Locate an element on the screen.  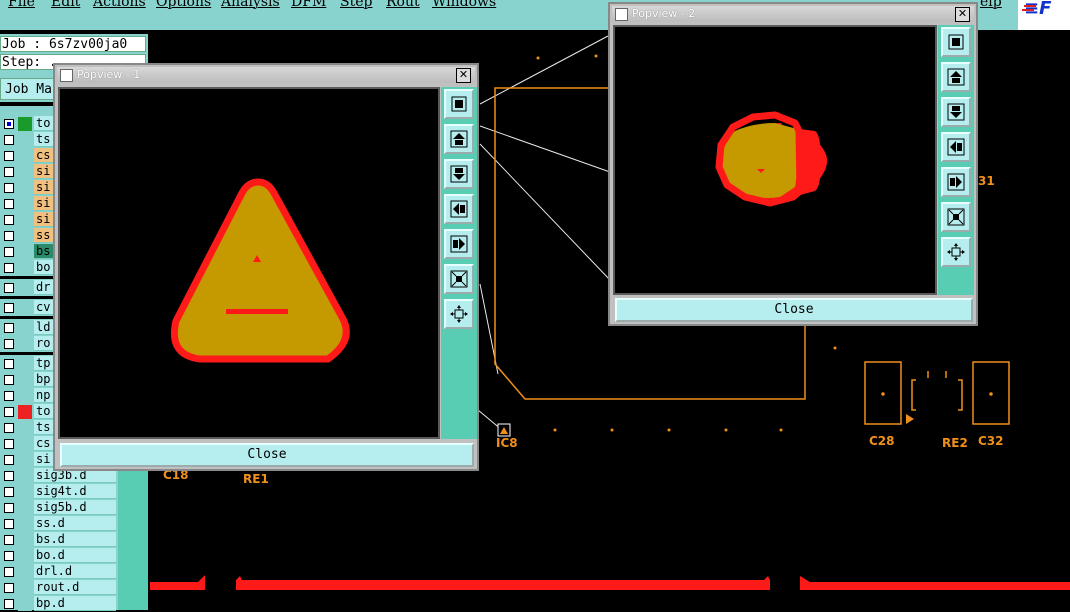
popview-2-titlebar: Popview - 2 ✕ is located at coordinates (793, 14).